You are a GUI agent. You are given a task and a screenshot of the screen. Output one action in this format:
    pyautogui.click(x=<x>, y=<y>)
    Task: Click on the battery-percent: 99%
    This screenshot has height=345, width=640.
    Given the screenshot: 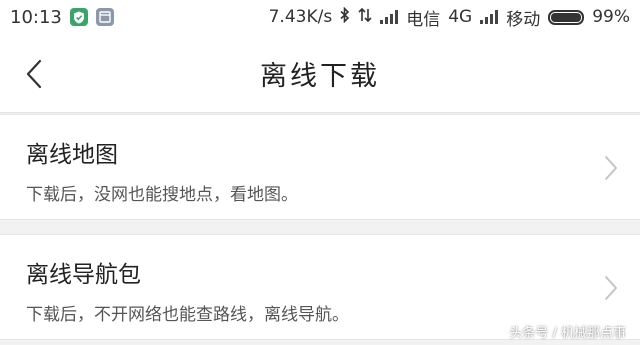 What is the action you would take?
    pyautogui.click(x=611, y=17)
    